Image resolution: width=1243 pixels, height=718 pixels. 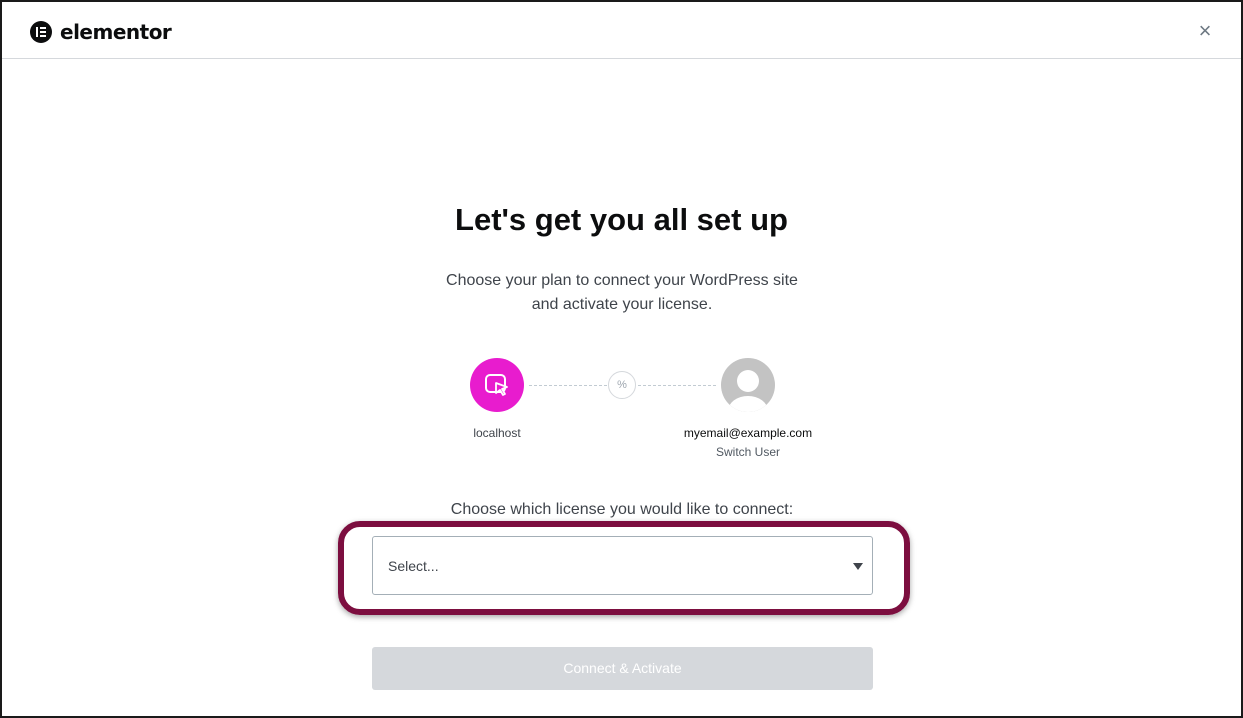 I want to click on elementor-logo: elementor, so click(x=101, y=32).